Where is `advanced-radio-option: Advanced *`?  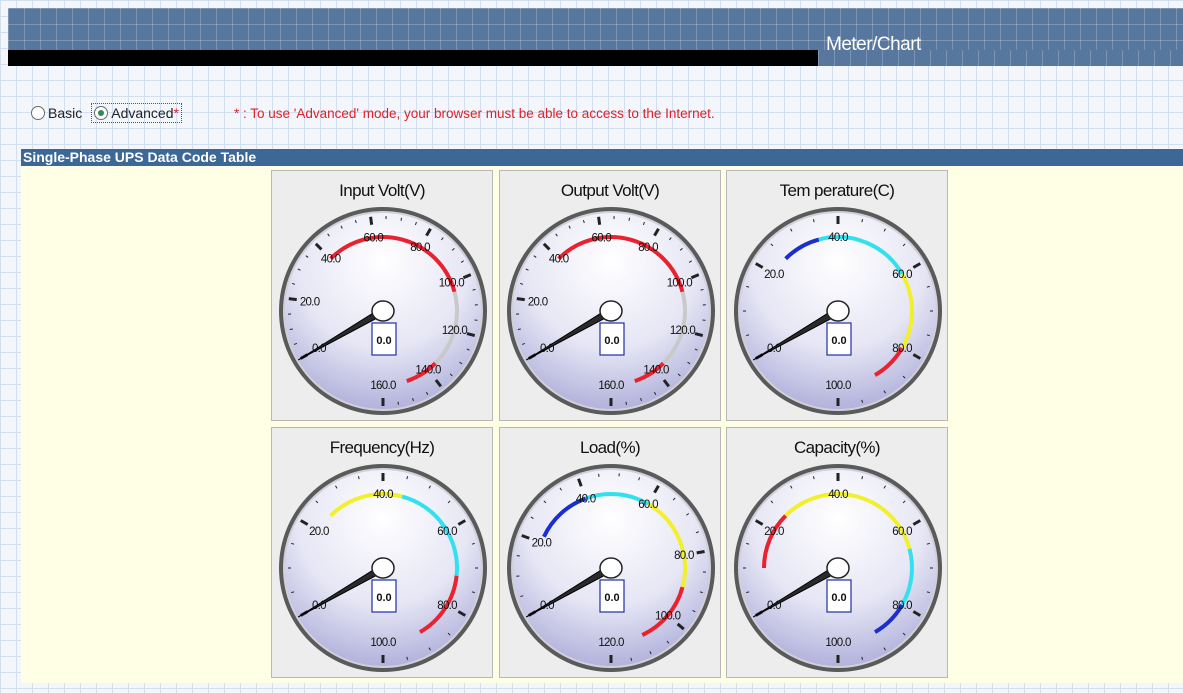
advanced-radio-option: Advanced * is located at coordinates (136, 113).